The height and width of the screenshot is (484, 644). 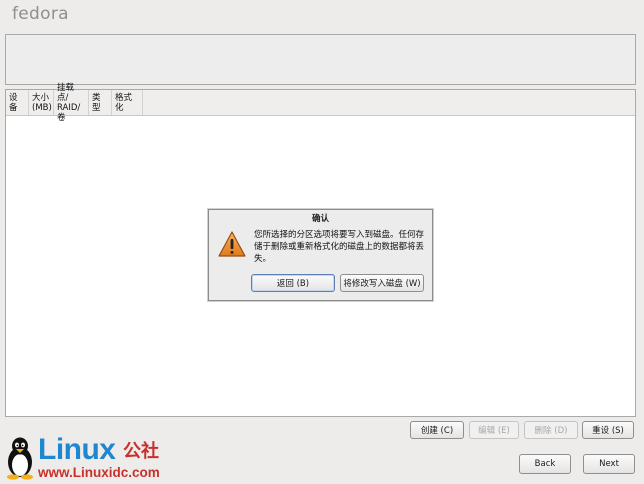 What do you see at coordinates (232, 244) in the screenshot?
I see `warning-triangle-icon` at bounding box center [232, 244].